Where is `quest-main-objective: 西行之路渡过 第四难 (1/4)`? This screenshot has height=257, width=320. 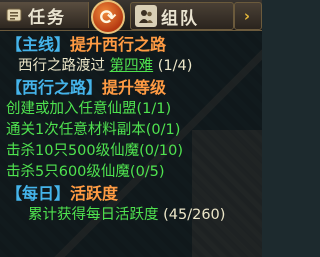
quest-main-objective: 西行之路渡过 第四难 (1/4) is located at coordinates (132, 66).